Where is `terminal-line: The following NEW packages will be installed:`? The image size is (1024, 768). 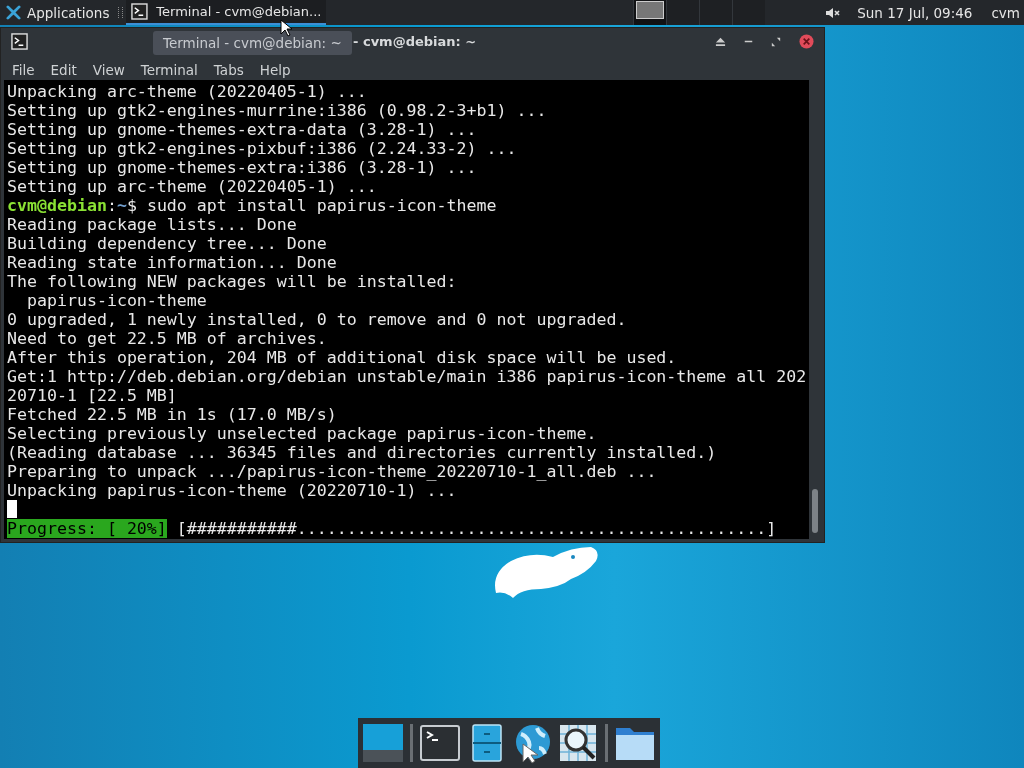
terminal-line: The following NEW packages will be installed: is located at coordinates (232, 281).